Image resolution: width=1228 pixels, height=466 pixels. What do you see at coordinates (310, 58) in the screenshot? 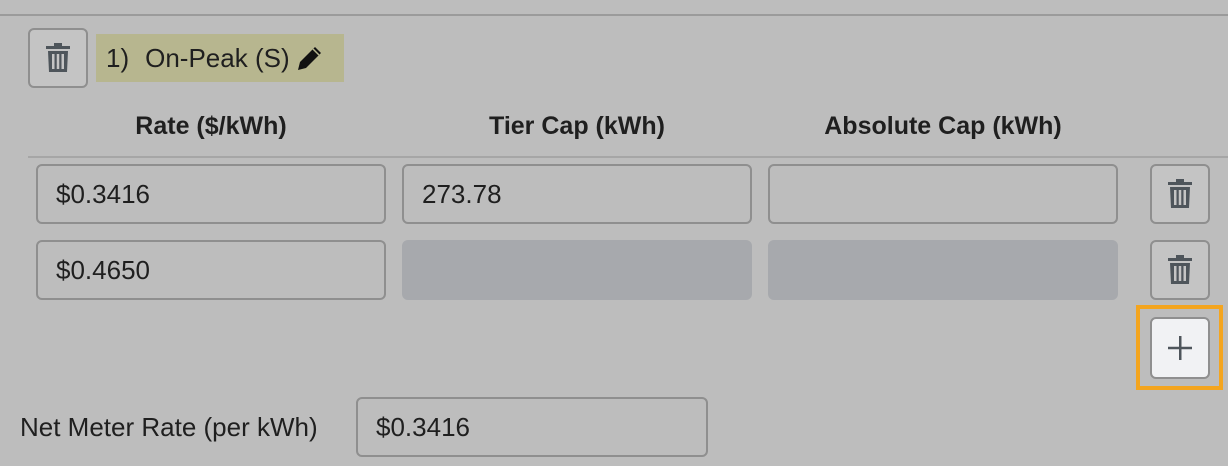
I see `pencil-icon` at bounding box center [310, 58].